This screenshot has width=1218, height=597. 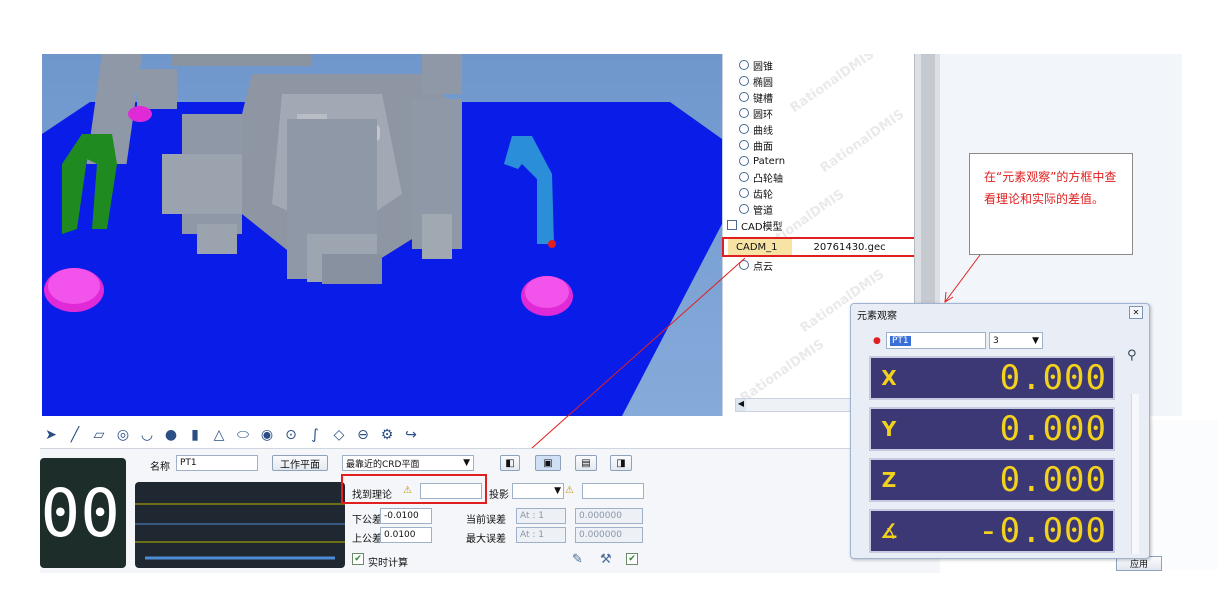 I want to click on tree-item-keyslot: 键槽, so click(x=756, y=97).